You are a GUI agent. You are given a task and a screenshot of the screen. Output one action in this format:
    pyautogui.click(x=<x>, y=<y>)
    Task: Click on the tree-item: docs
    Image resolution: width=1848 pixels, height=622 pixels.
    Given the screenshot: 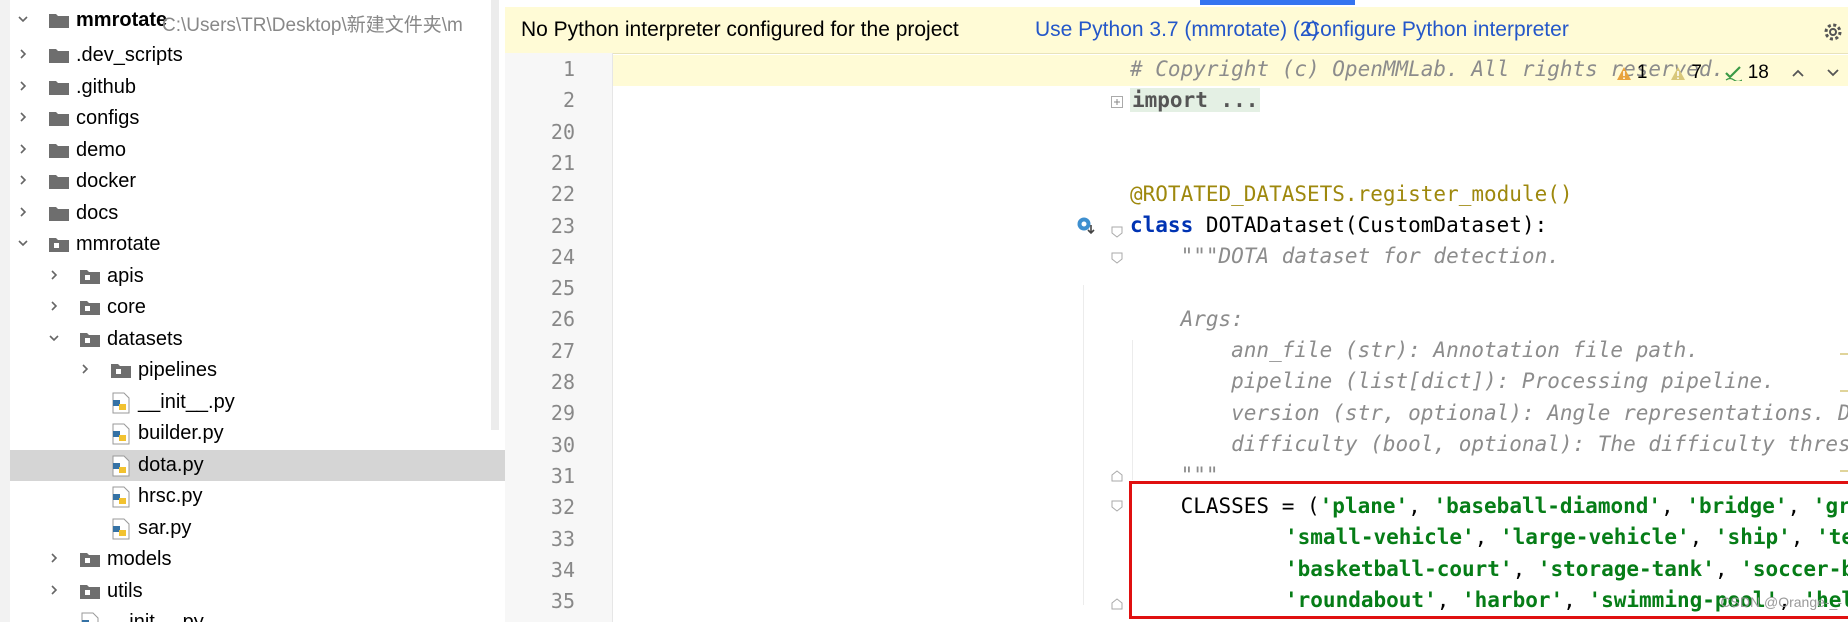 What is the action you would take?
    pyautogui.click(x=257, y=213)
    